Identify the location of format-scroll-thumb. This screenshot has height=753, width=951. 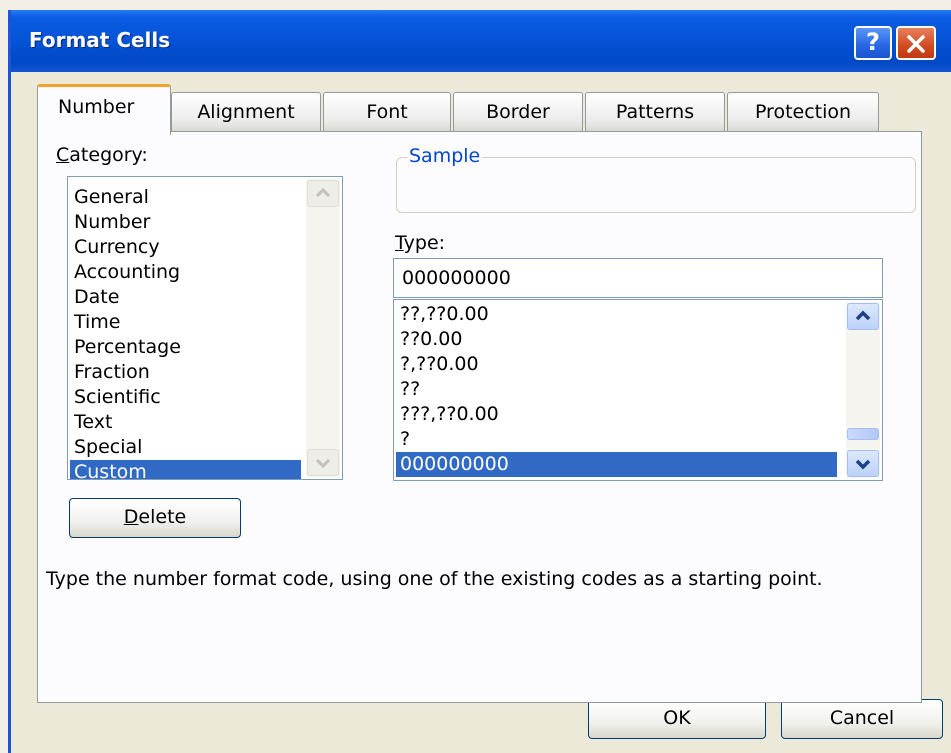
(863, 434).